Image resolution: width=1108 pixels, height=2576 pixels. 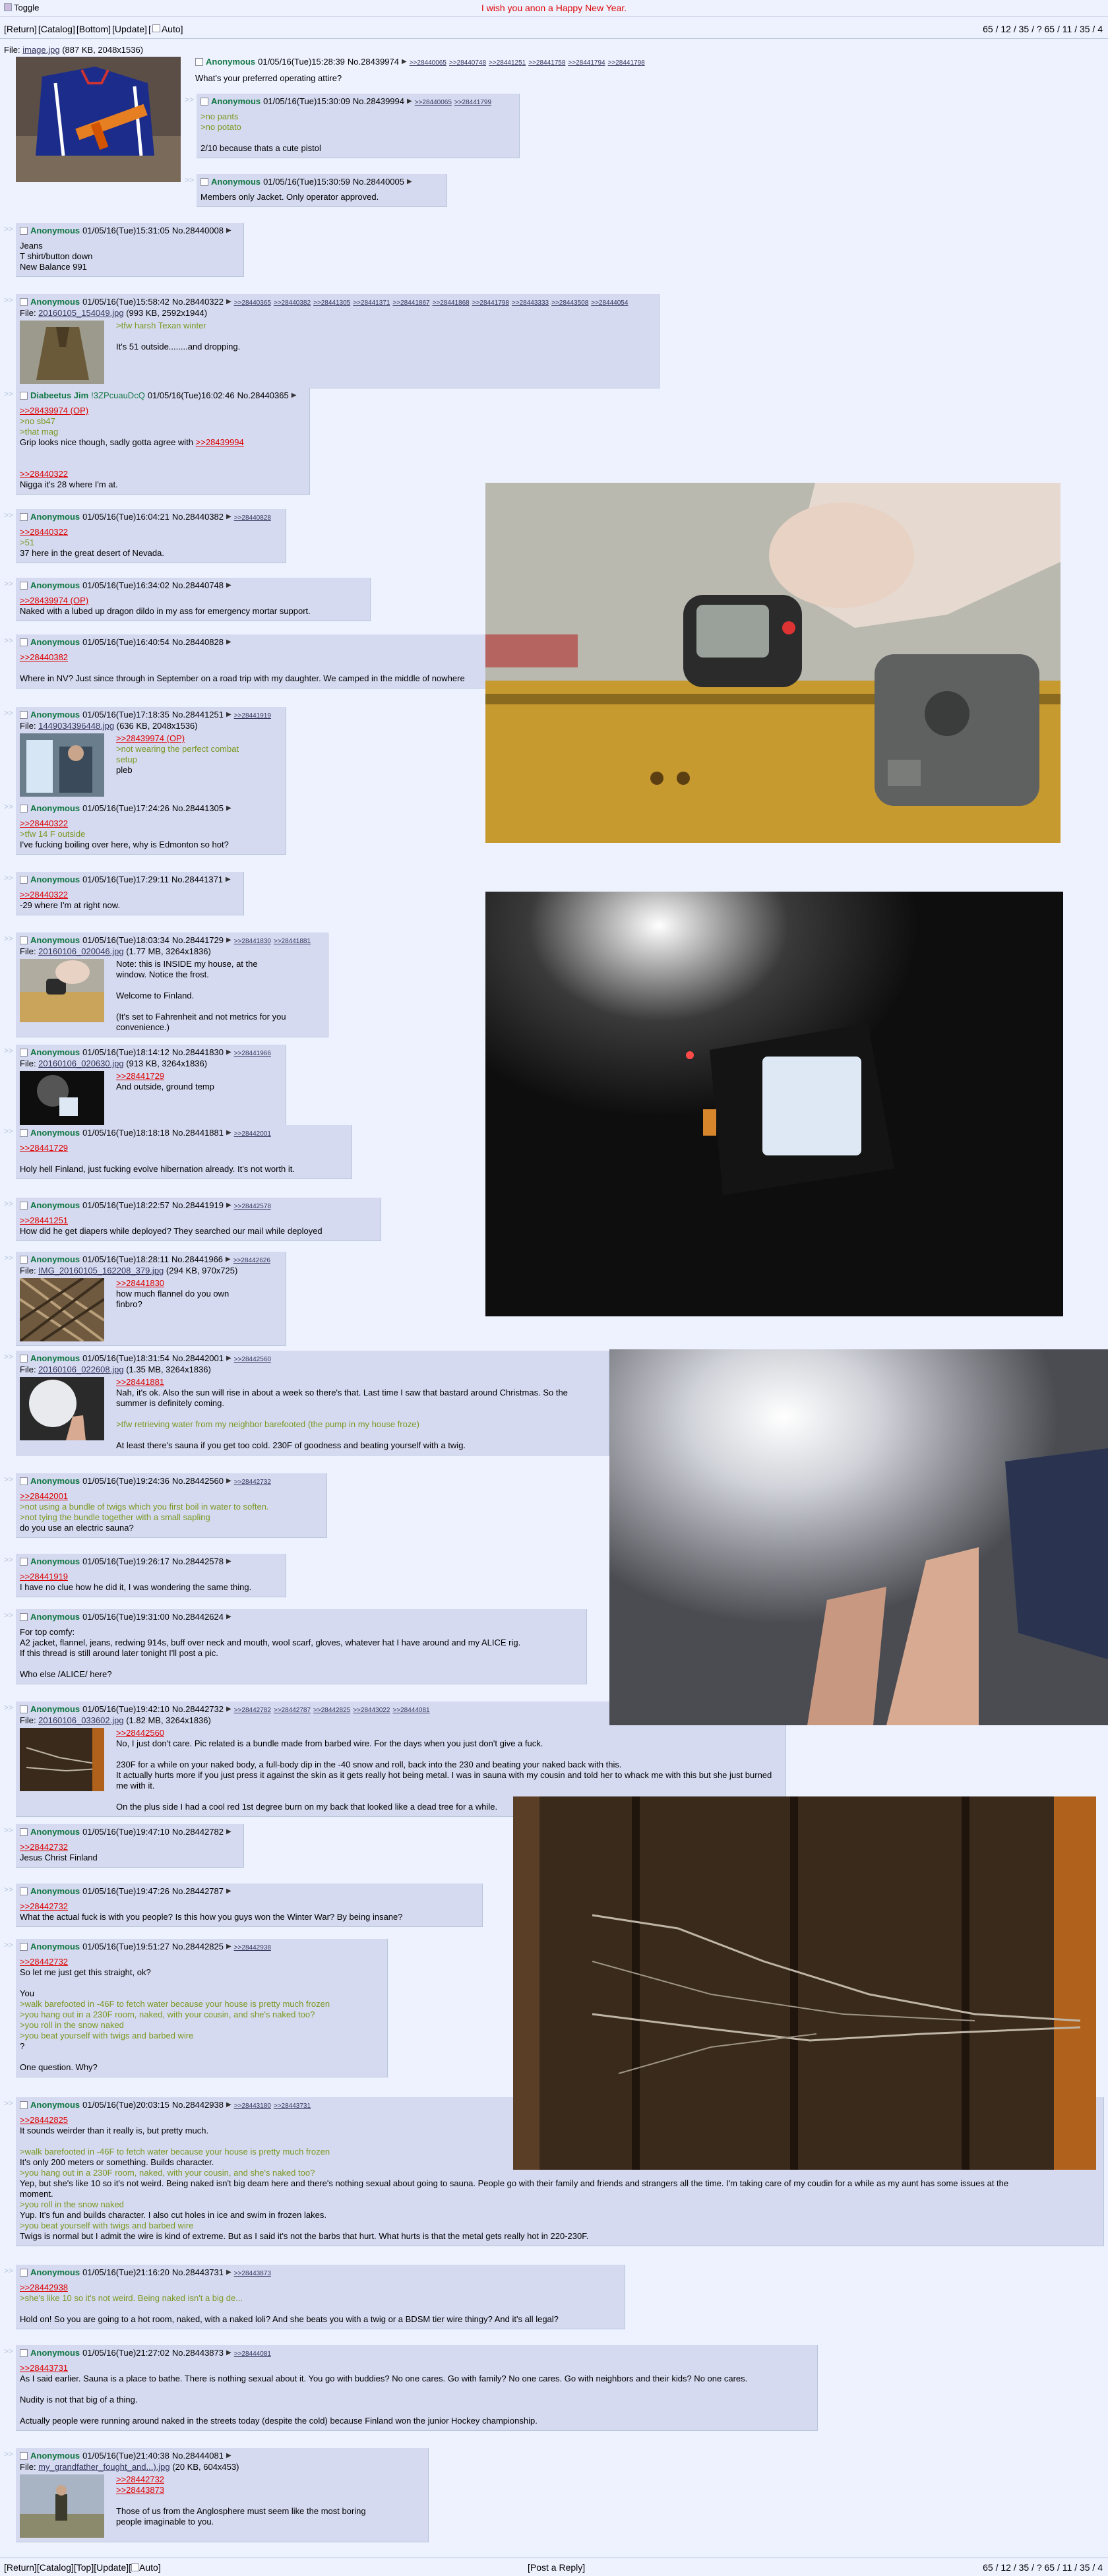 I want to click on backlink: >>28440828, so click(x=252, y=518).